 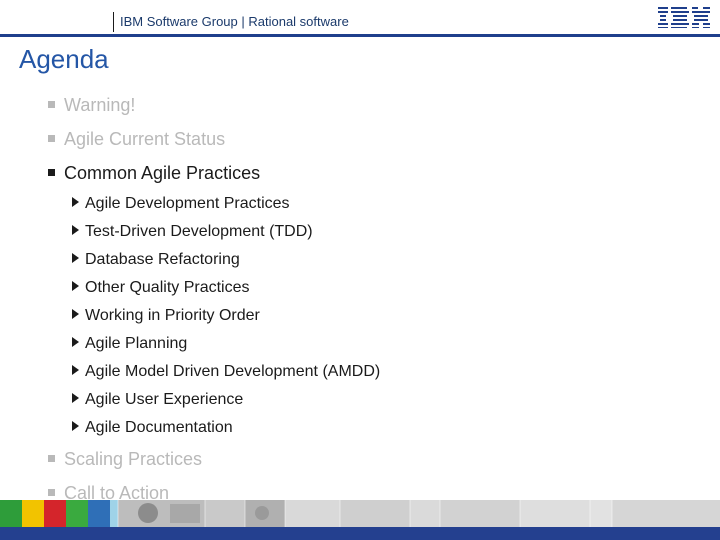 What do you see at coordinates (360, 35) in the screenshot?
I see `header-rule` at bounding box center [360, 35].